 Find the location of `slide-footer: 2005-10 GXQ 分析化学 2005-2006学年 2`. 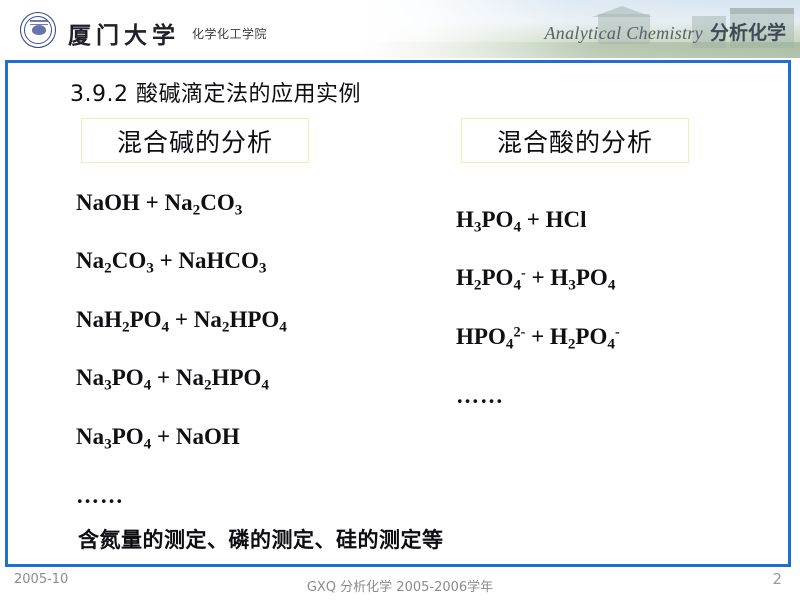

slide-footer: 2005-10 GXQ 分析化学 2005-2006学年 2 is located at coordinates (400, 585).